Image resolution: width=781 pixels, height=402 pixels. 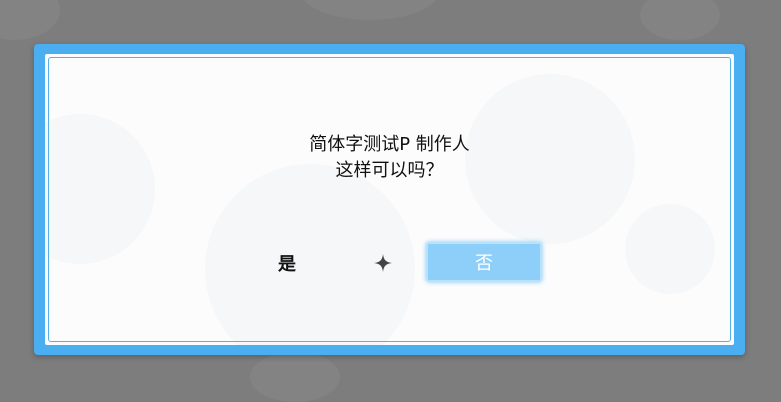 I want to click on sparkle-icon, so click(x=383, y=263).